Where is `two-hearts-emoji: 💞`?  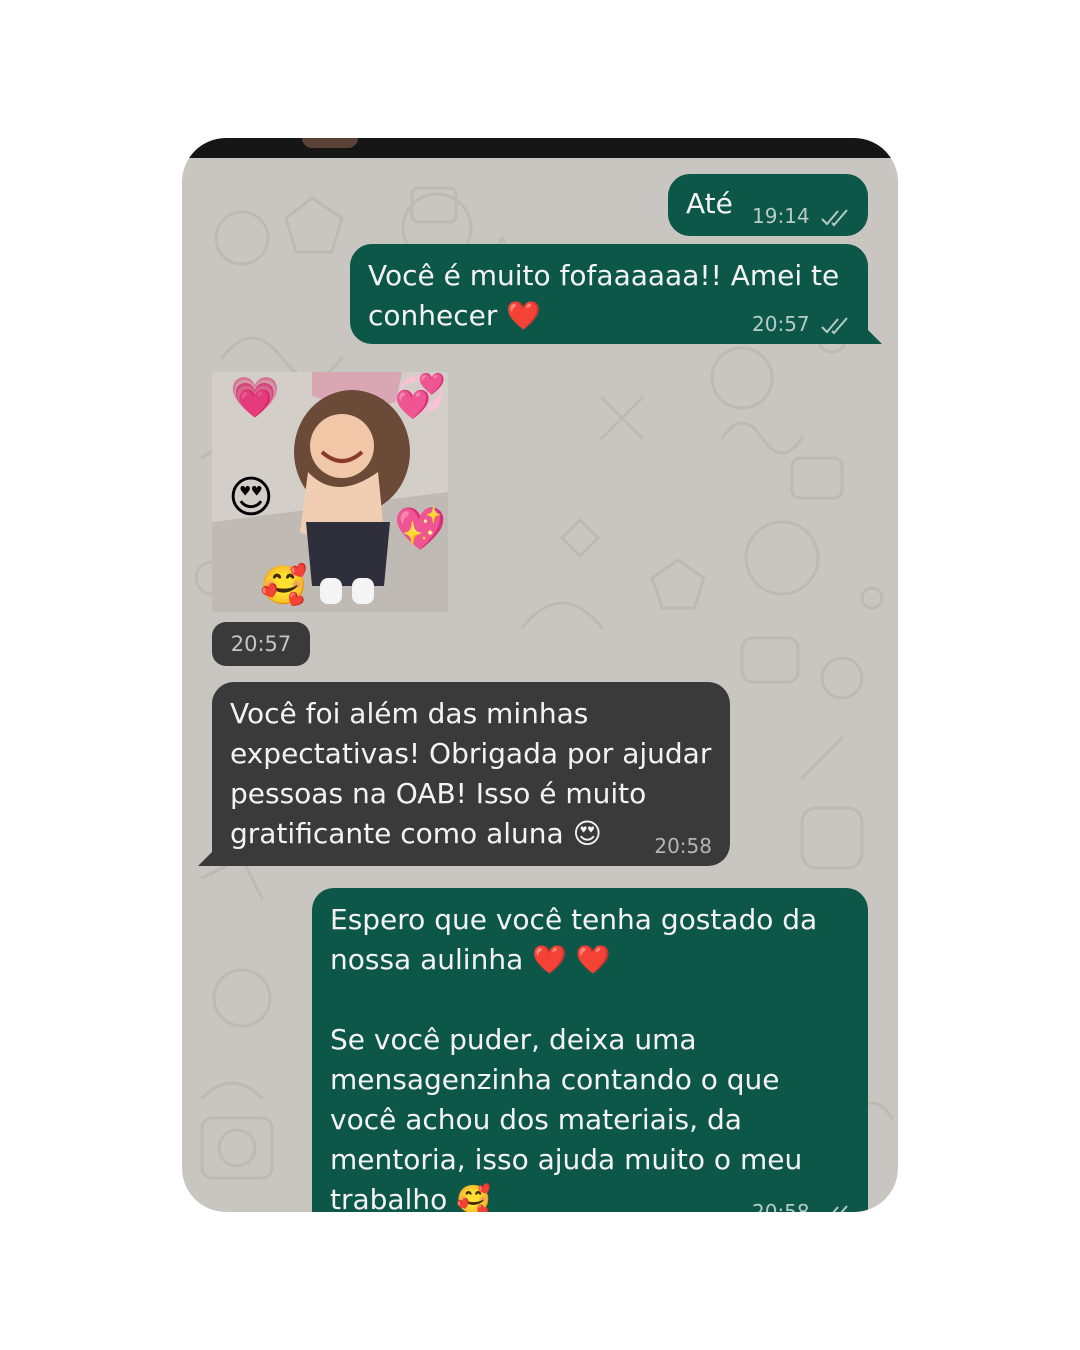
two-hearts-emoji: 💞 is located at coordinates (420, 396).